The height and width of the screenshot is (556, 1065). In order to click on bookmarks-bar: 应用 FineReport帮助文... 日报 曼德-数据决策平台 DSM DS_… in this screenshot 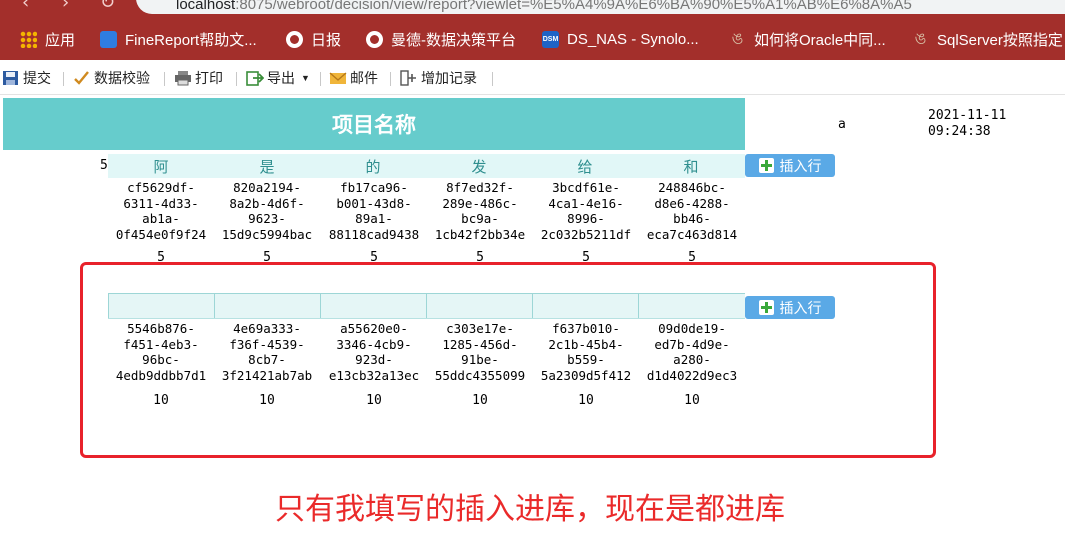, I will do `click(532, 38)`.